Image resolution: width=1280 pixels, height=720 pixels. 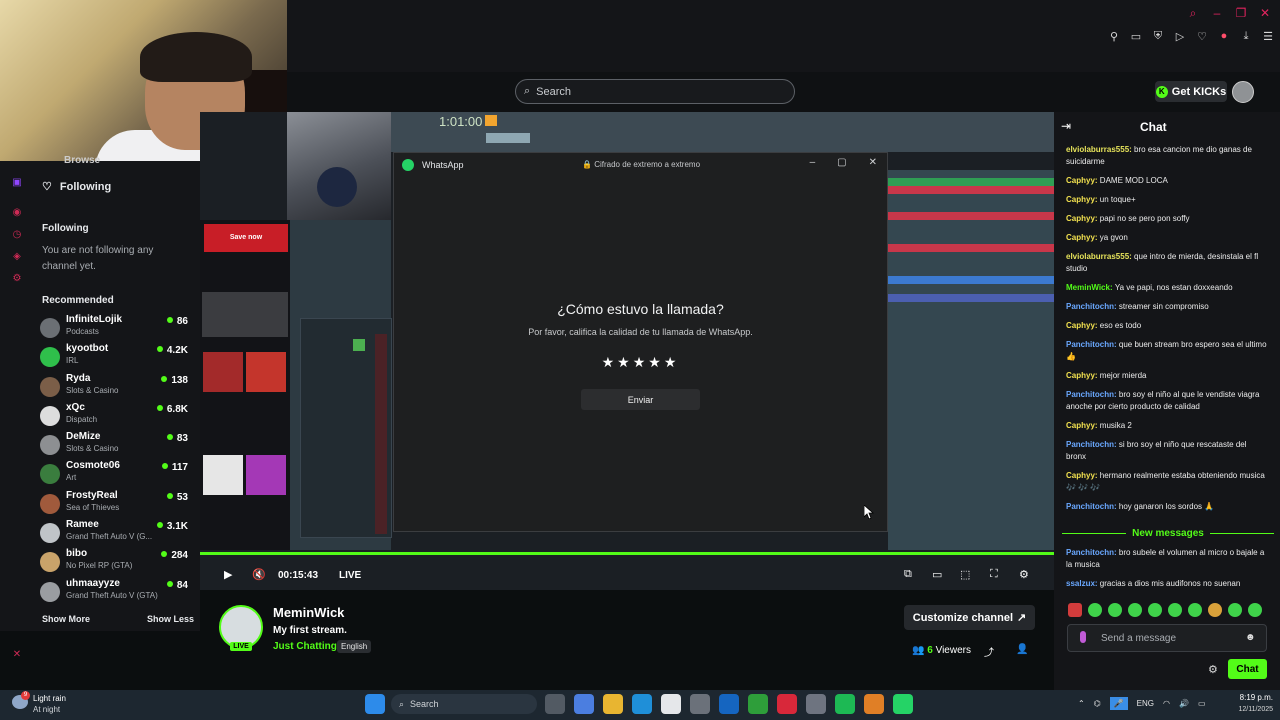 I want to click on stream-category: Just Chatting, so click(x=305, y=646).